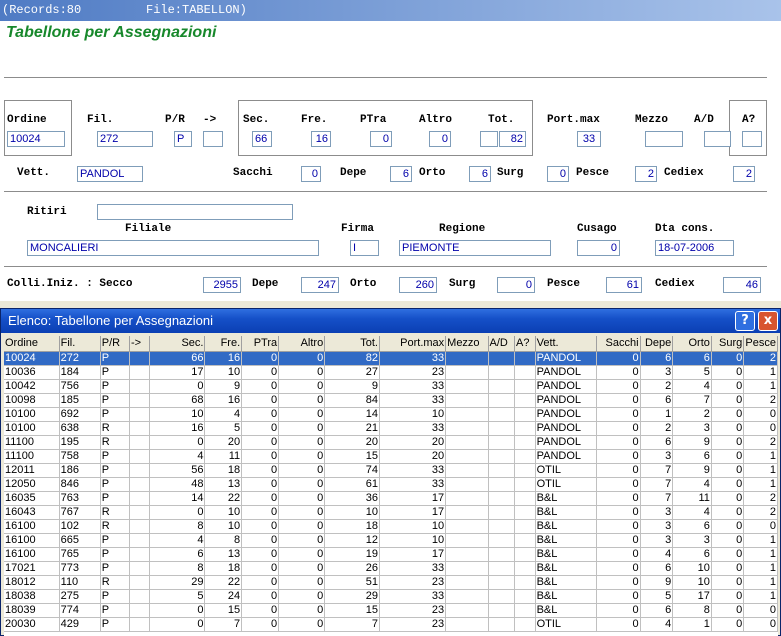 The height and width of the screenshot is (636, 781). I want to click on cell-surg: 0, so click(728, 414).